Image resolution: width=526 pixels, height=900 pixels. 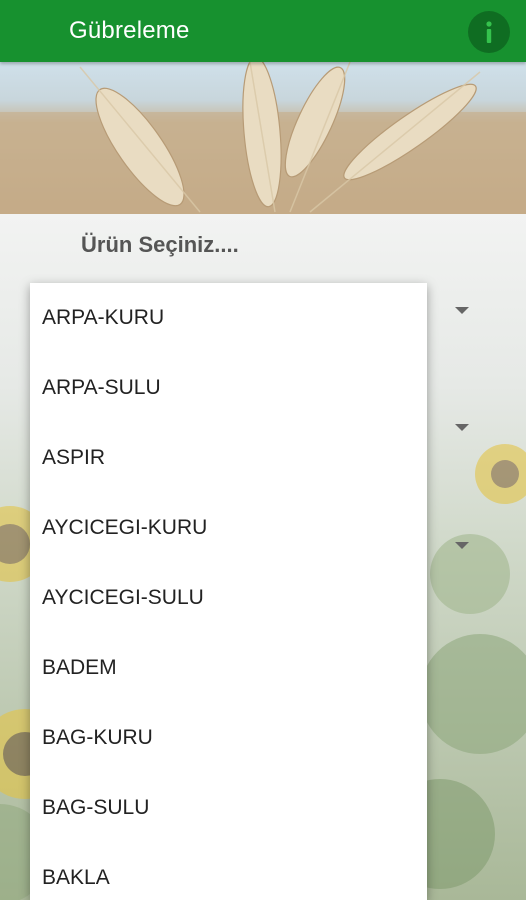 I want to click on app-toolbar: Gübreleme, so click(x=263, y=31).